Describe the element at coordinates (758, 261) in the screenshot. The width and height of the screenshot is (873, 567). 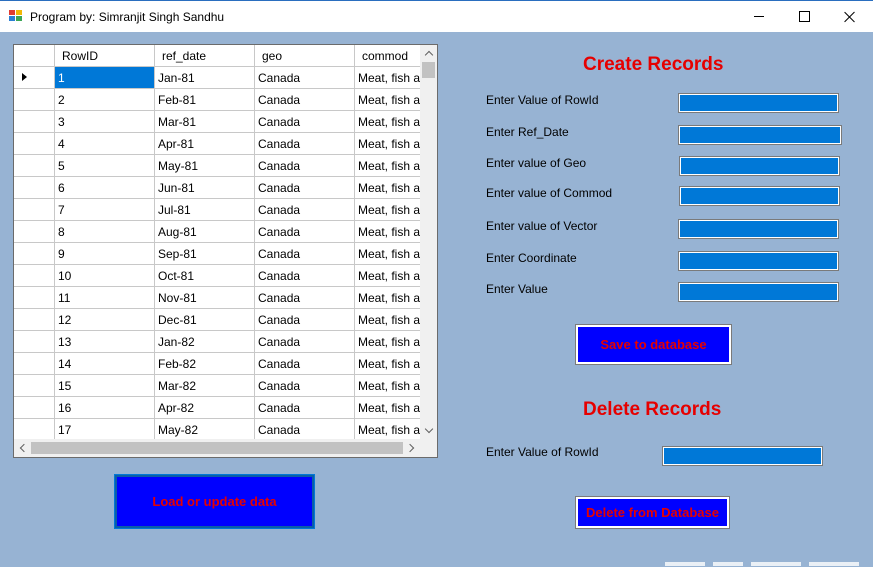
I see `coordinate-input` at that location.